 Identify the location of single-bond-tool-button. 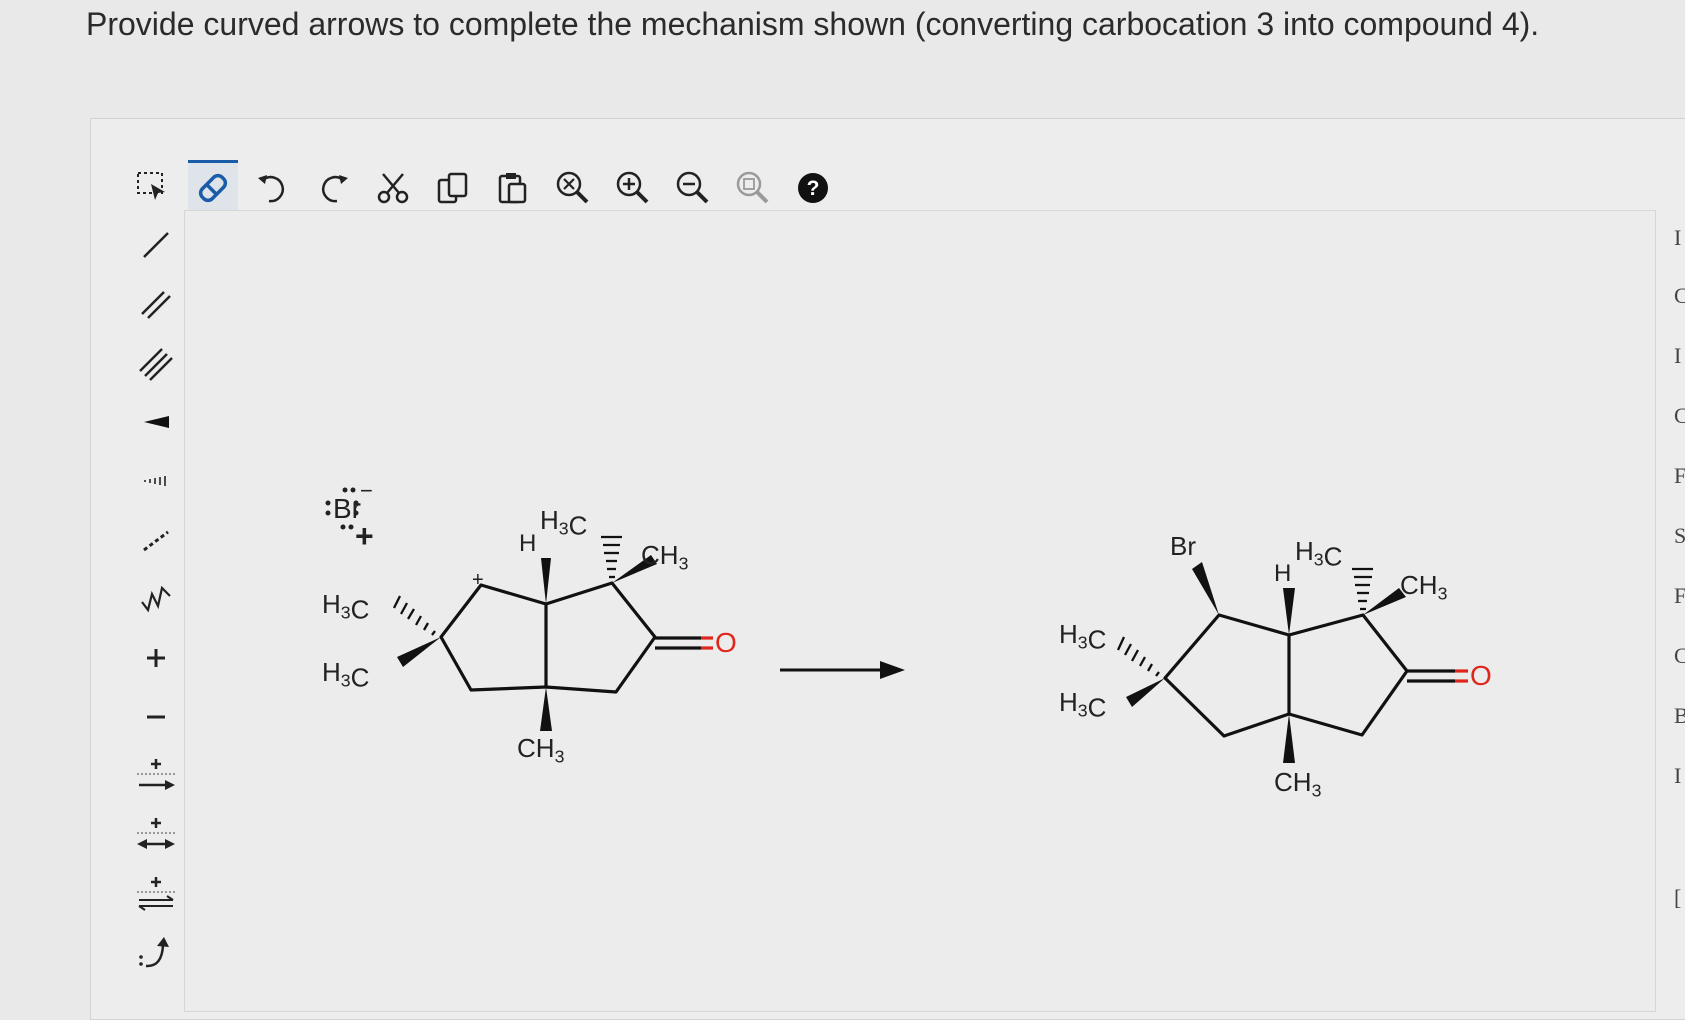
(156, 244).